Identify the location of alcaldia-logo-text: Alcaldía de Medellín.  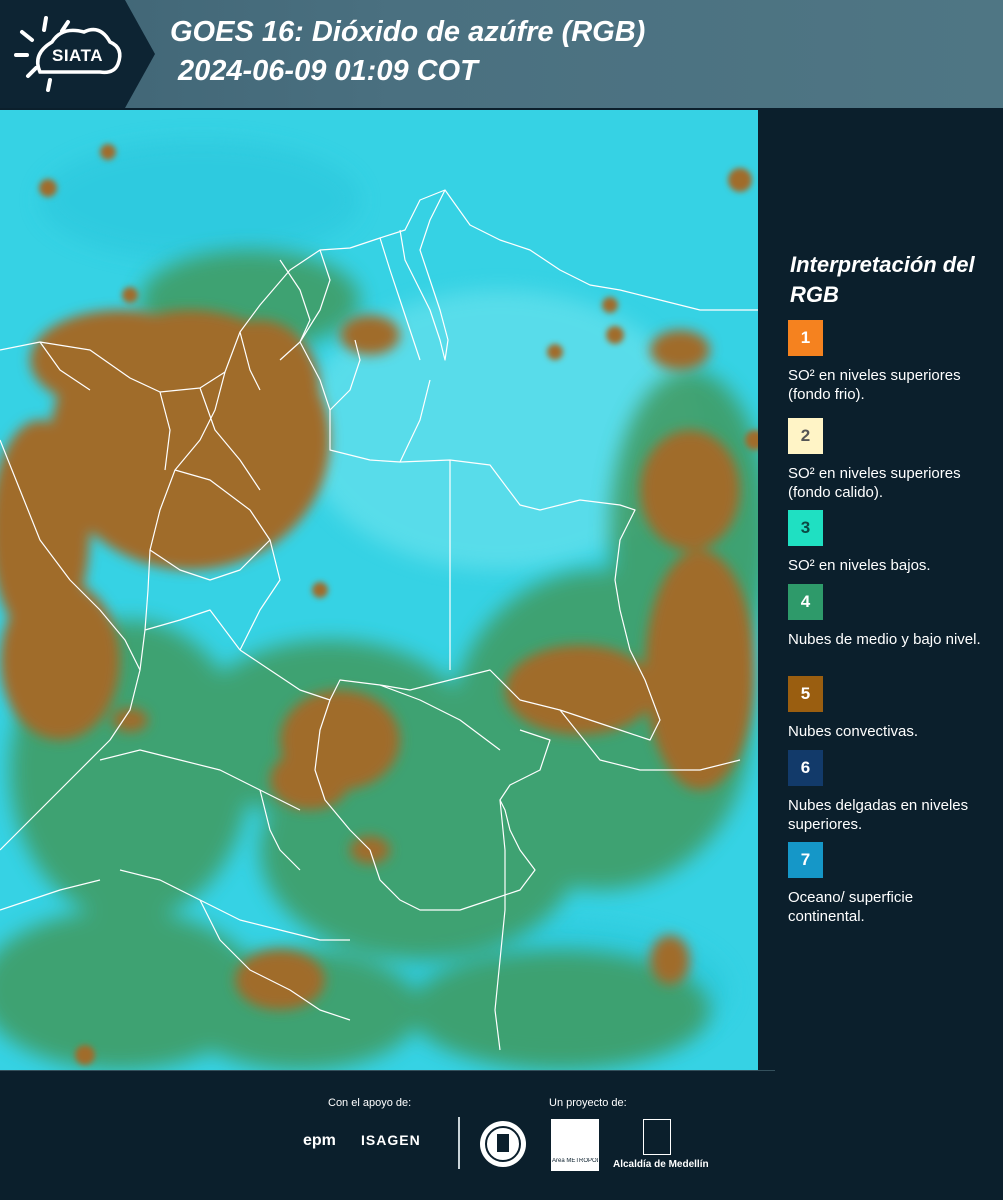
(661, 1164).